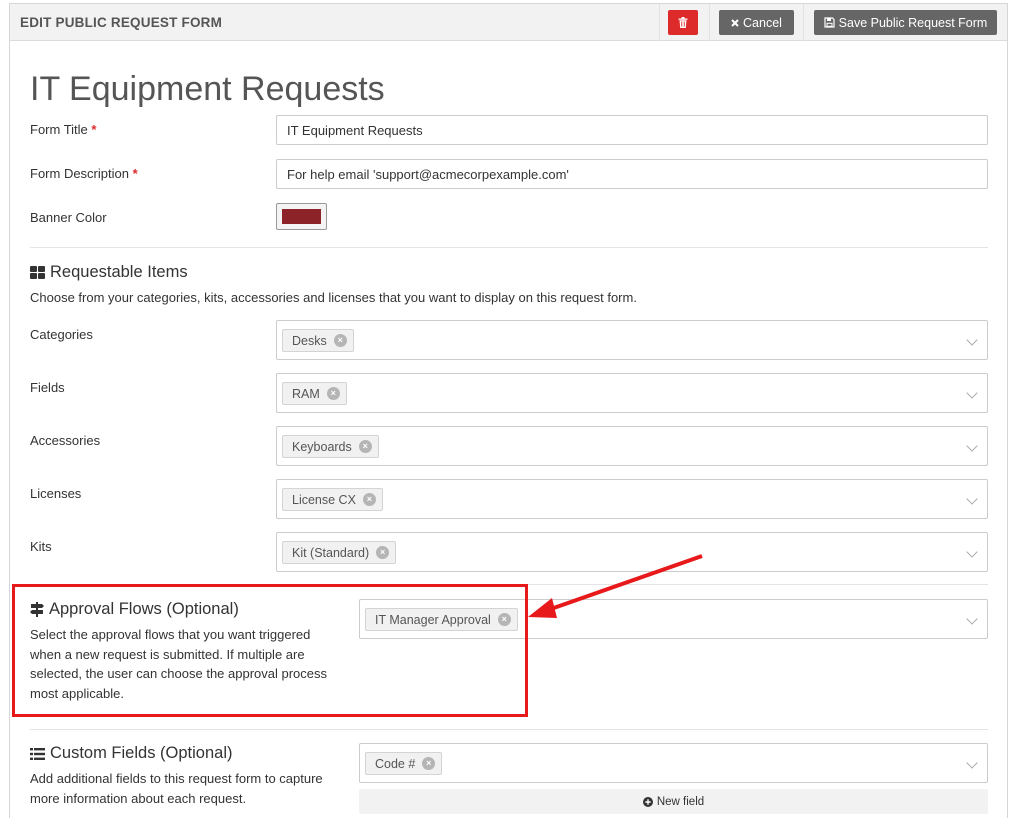 This screenshot has width=1018, height=818. I want to click on grid-icon, so click(37, 272).